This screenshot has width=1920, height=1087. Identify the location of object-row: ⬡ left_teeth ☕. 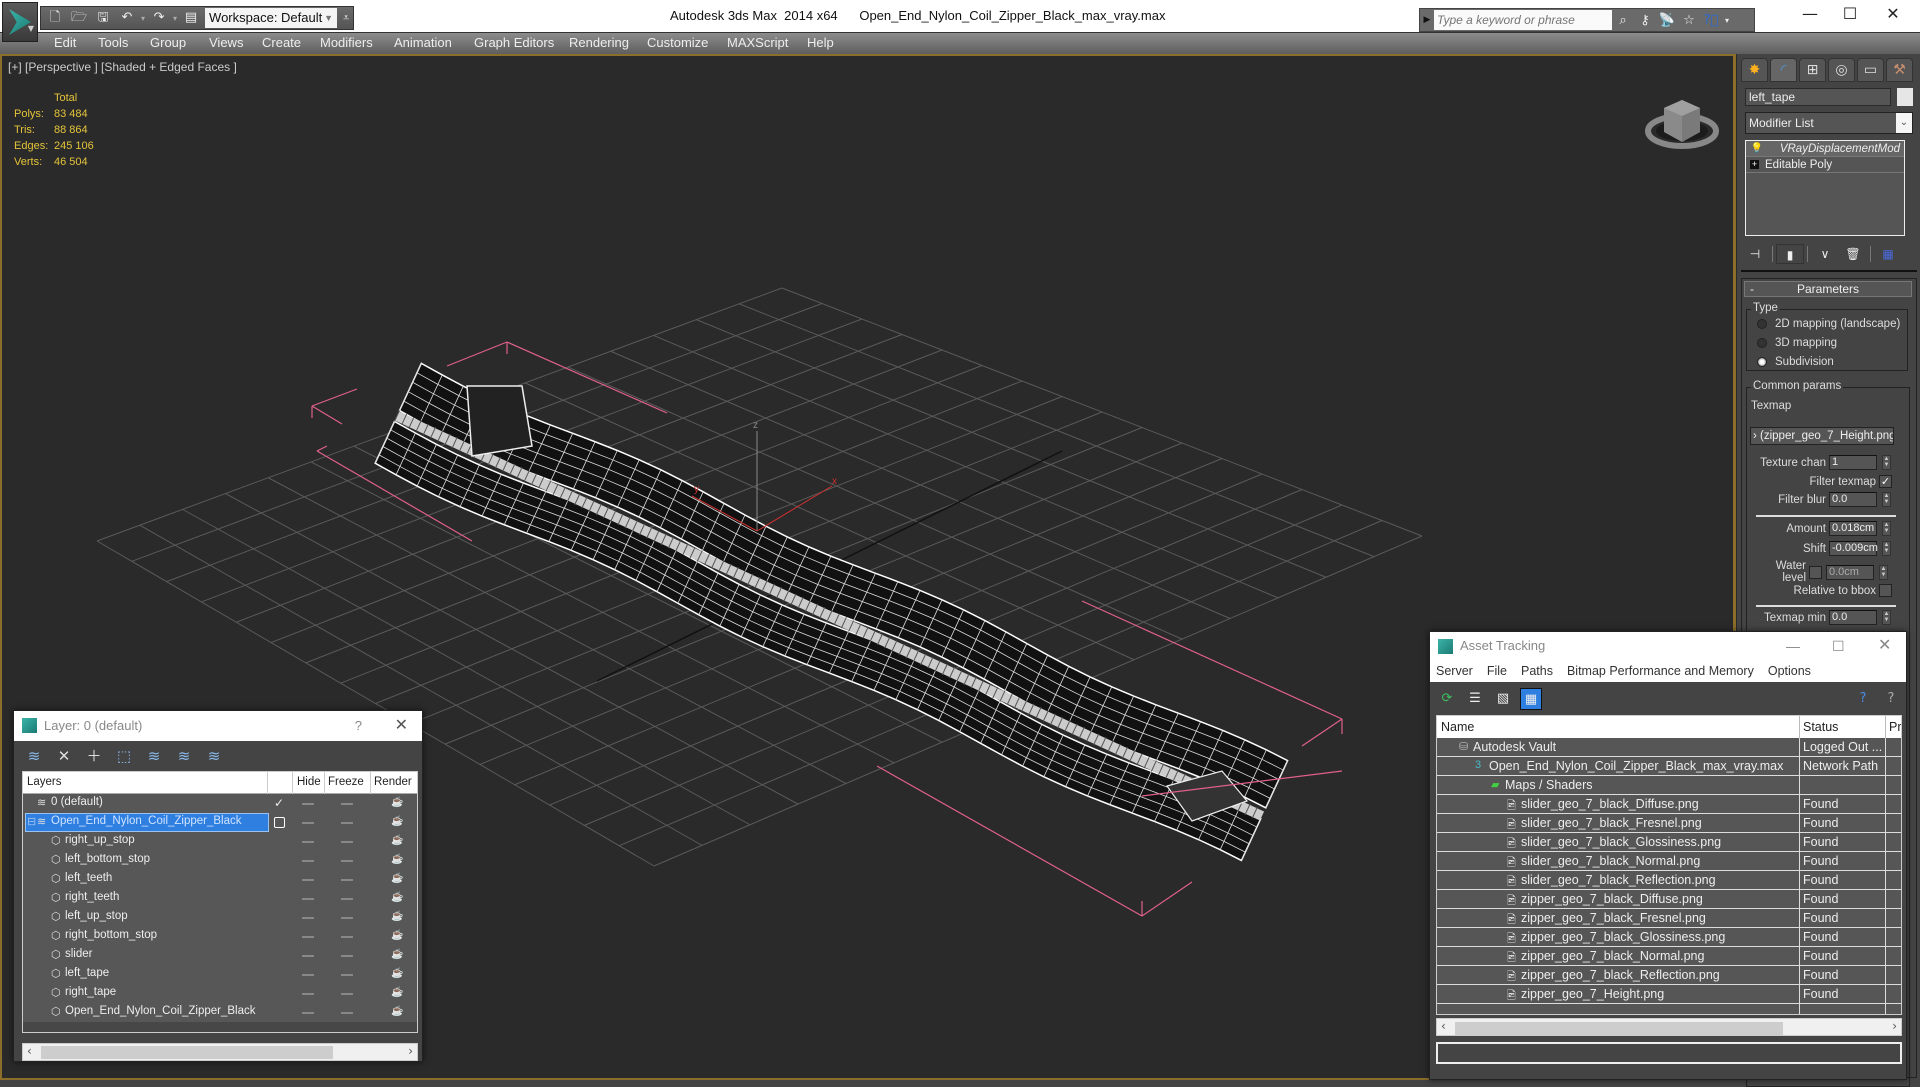
(220, 879).